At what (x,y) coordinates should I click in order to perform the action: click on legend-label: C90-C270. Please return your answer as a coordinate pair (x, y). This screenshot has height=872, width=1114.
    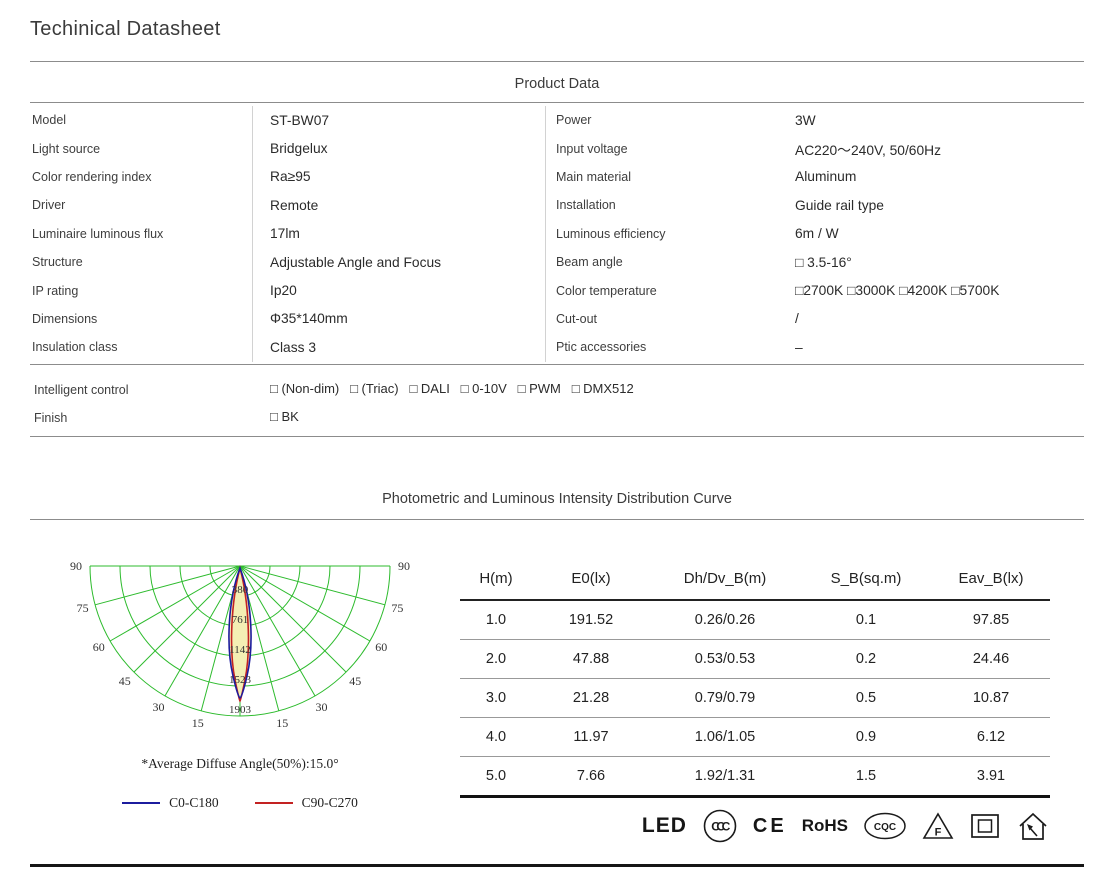
    Looking at the image, I should click on (329, 802).